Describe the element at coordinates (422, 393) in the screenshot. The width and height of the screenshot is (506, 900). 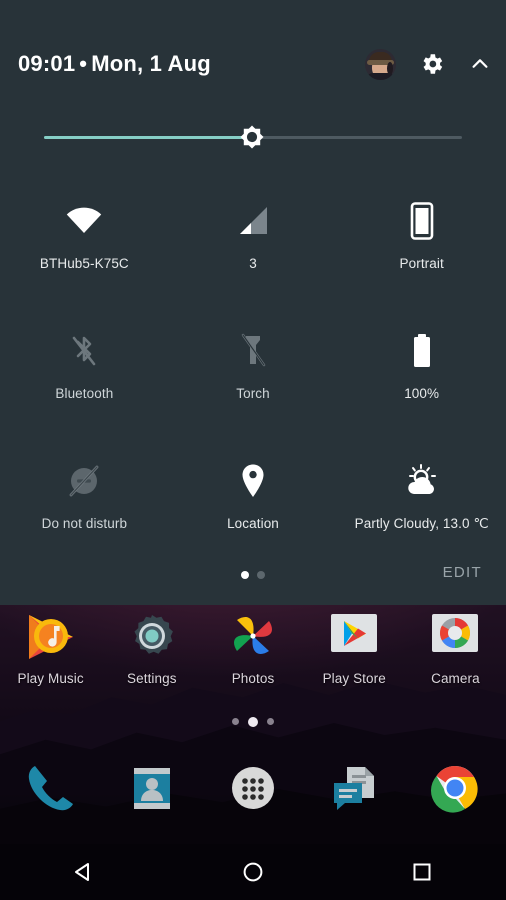
I see `tile-label: 100%` at that location.